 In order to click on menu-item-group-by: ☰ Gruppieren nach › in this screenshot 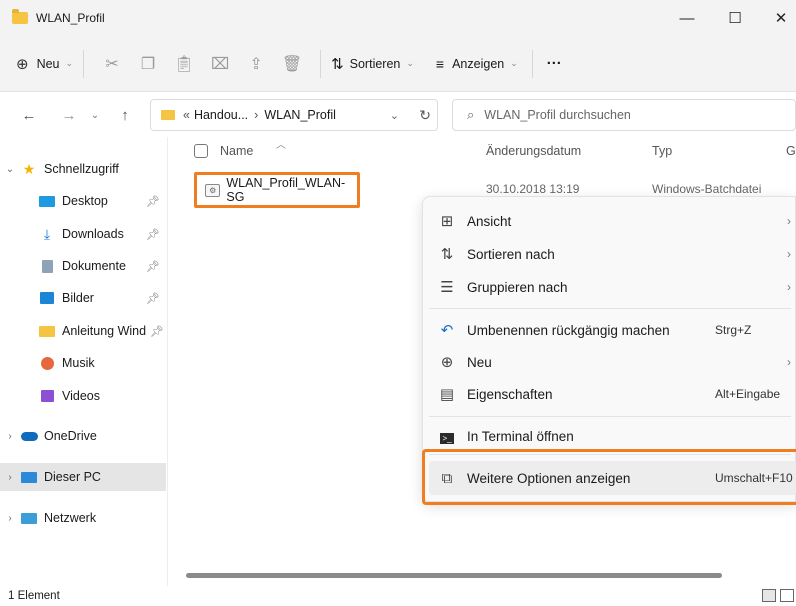, I will do `click(609, 287)`.